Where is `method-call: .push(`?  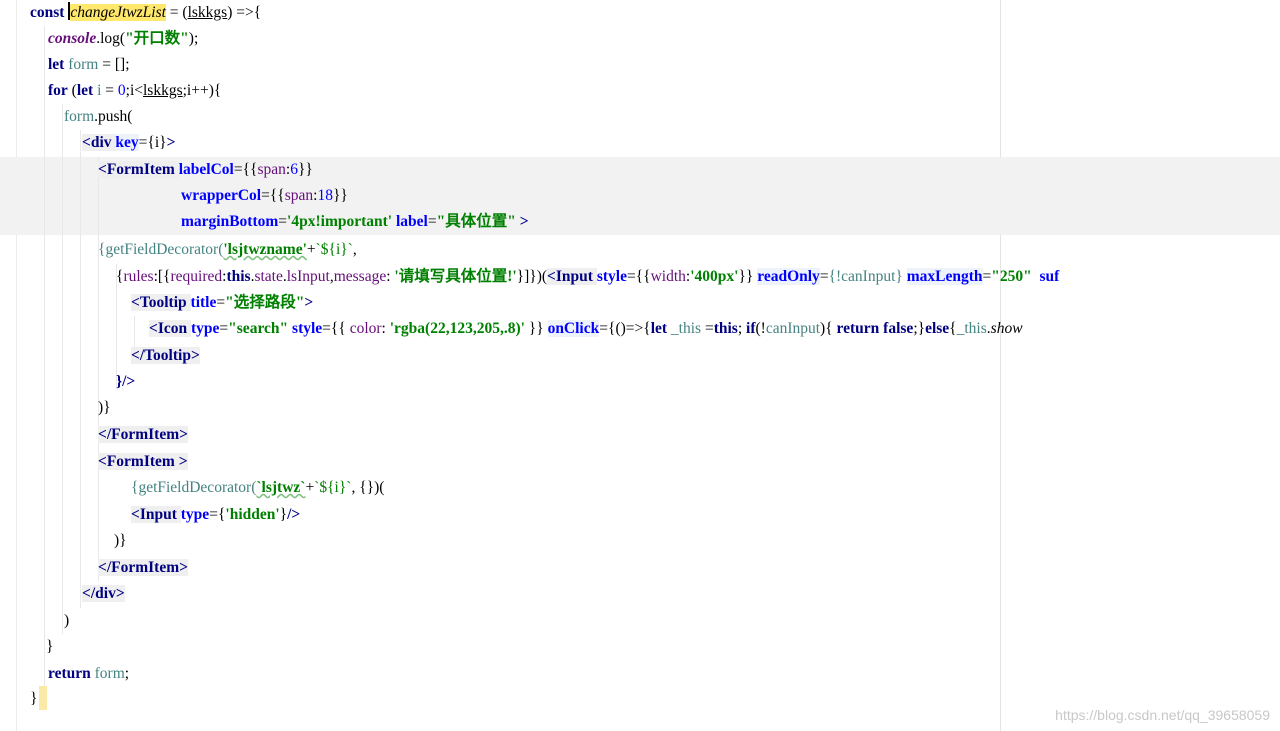 method-call: .push( is located at coordinates (113, 116).